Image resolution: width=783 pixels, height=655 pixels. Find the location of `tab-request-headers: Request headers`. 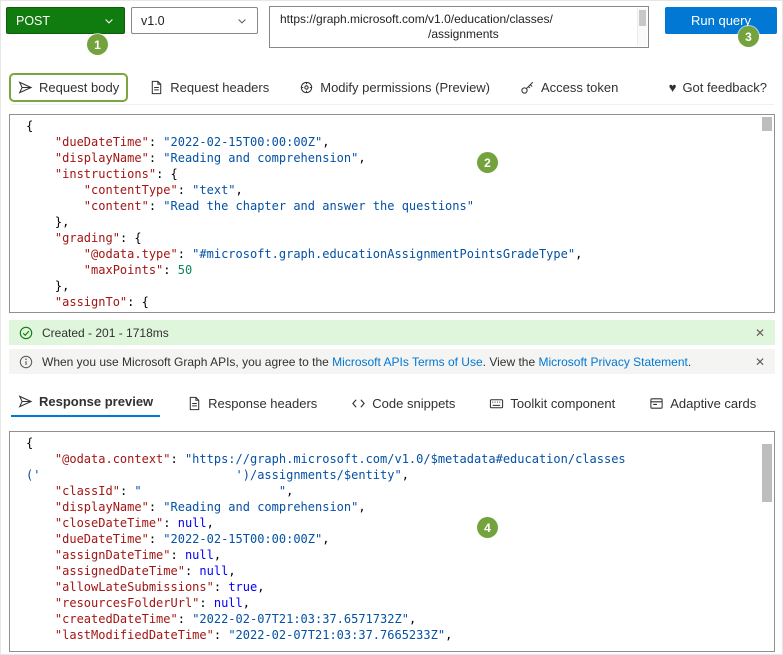

tab-request-headers: Request headers is located at coordinates (209, 87).